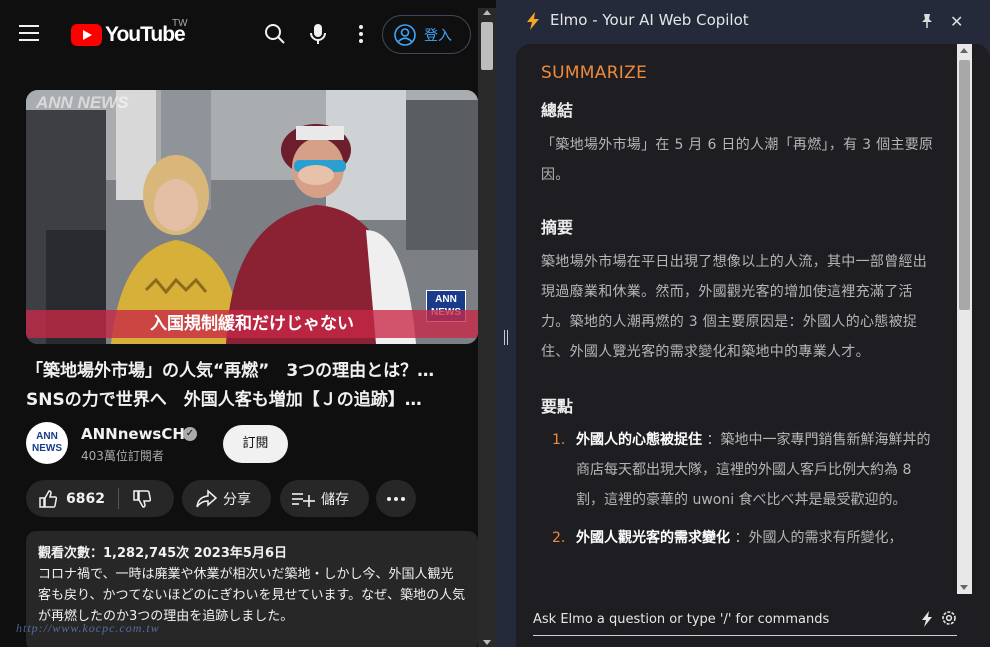 The height and width of the screenshot is (647, 990). Describe the element at coordinates (639, 440) in the screenshot. I see `point-title: 外國人的心態被捉住` at that location.